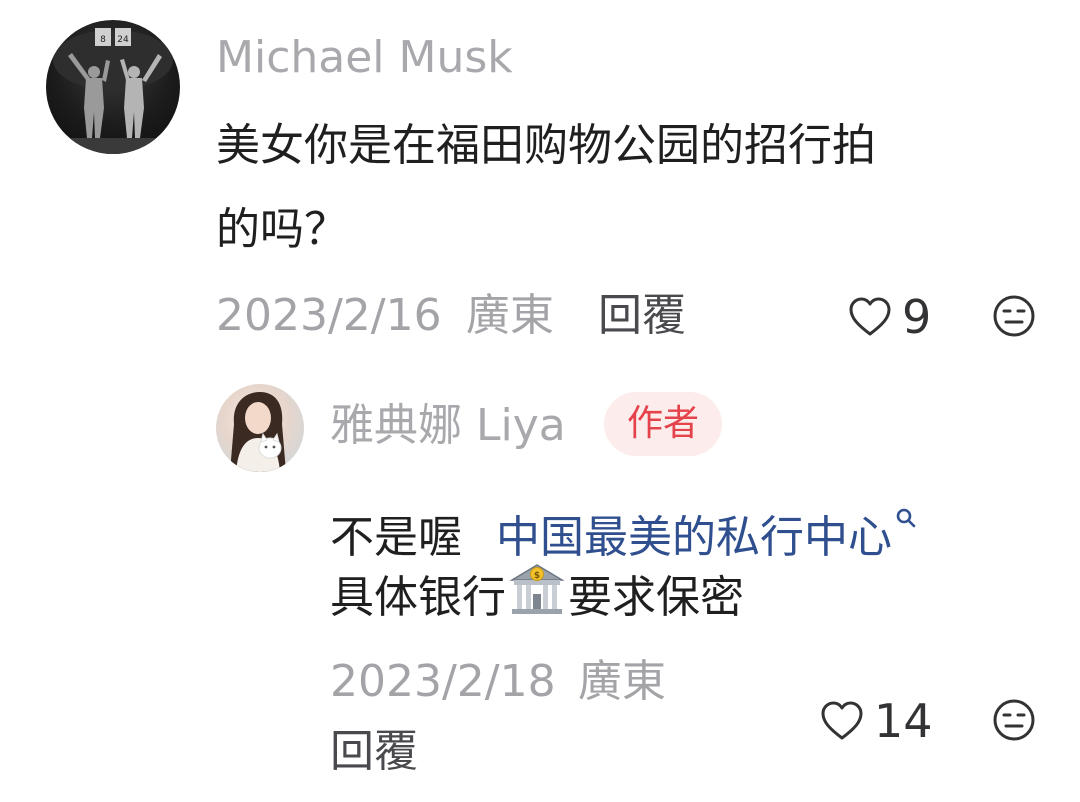 The width and height of the screenshot is (1080, 802). Describe the element at coordinates (113, 91) in the screenshot. I see `basketball-players-avatar-icon: 8 24` at that location.